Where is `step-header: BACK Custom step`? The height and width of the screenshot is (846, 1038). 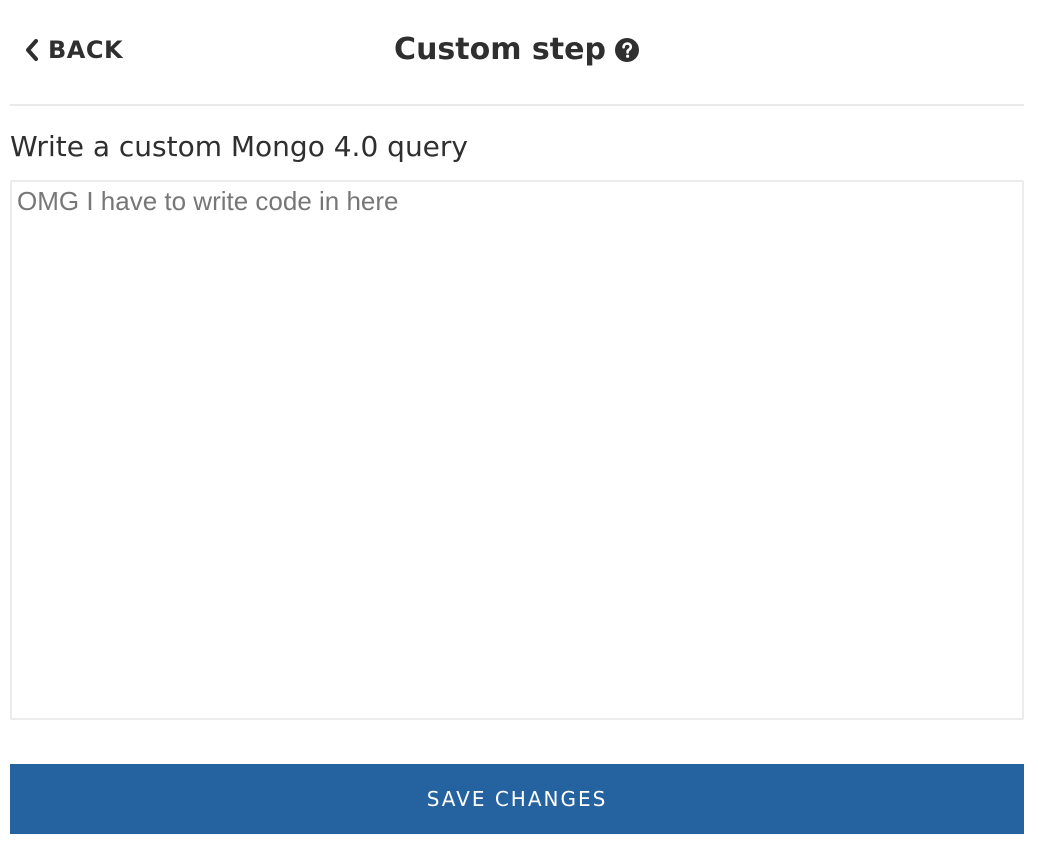
step-header: BACK Custom step is located at coordinates (517, 53).